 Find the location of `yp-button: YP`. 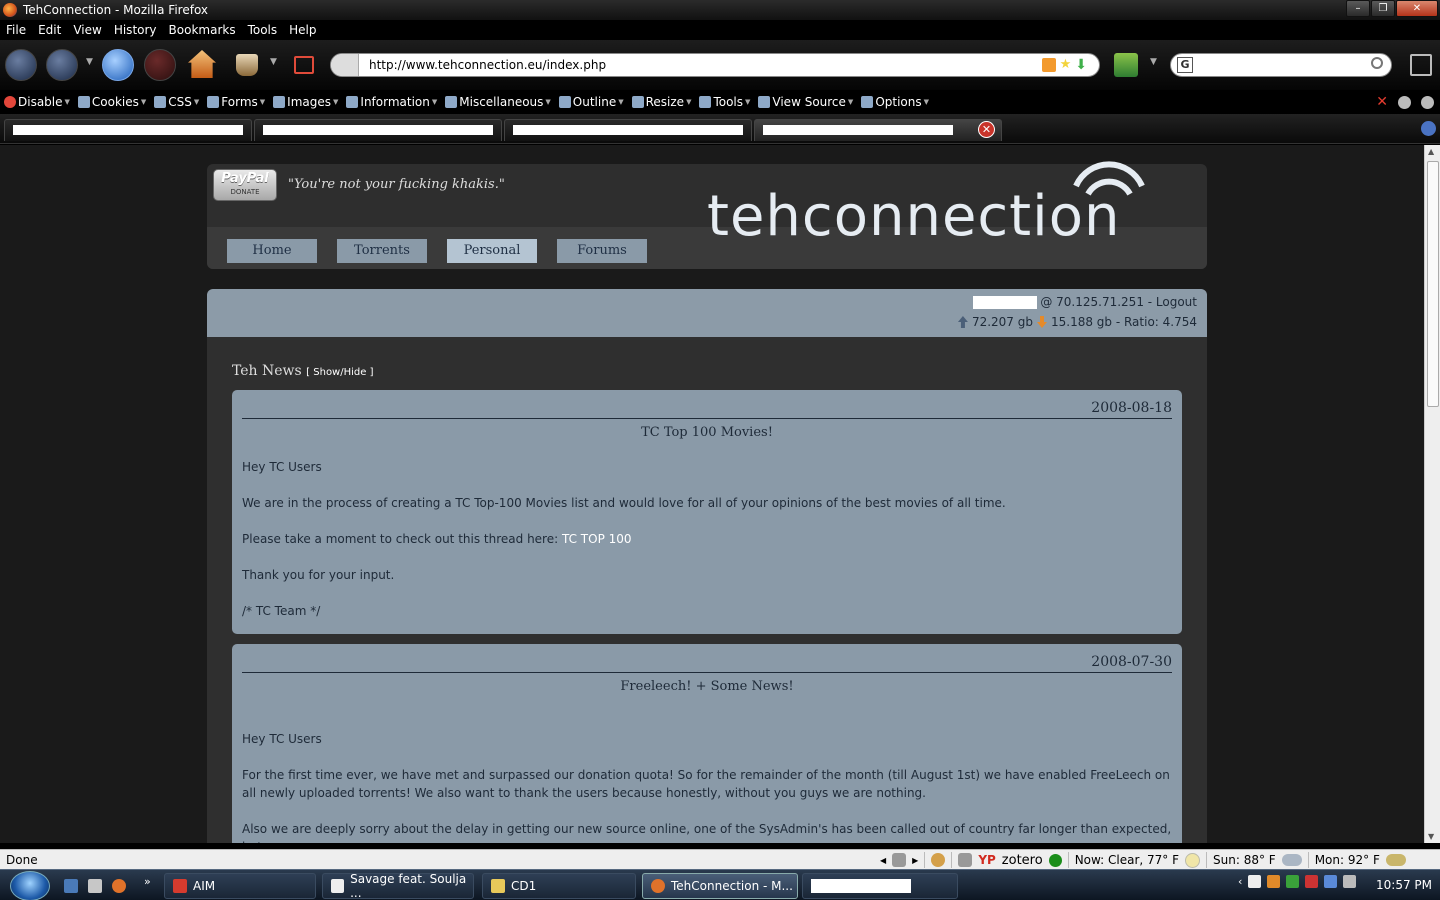

yp-button: YP is located at coordinates (986, 860).